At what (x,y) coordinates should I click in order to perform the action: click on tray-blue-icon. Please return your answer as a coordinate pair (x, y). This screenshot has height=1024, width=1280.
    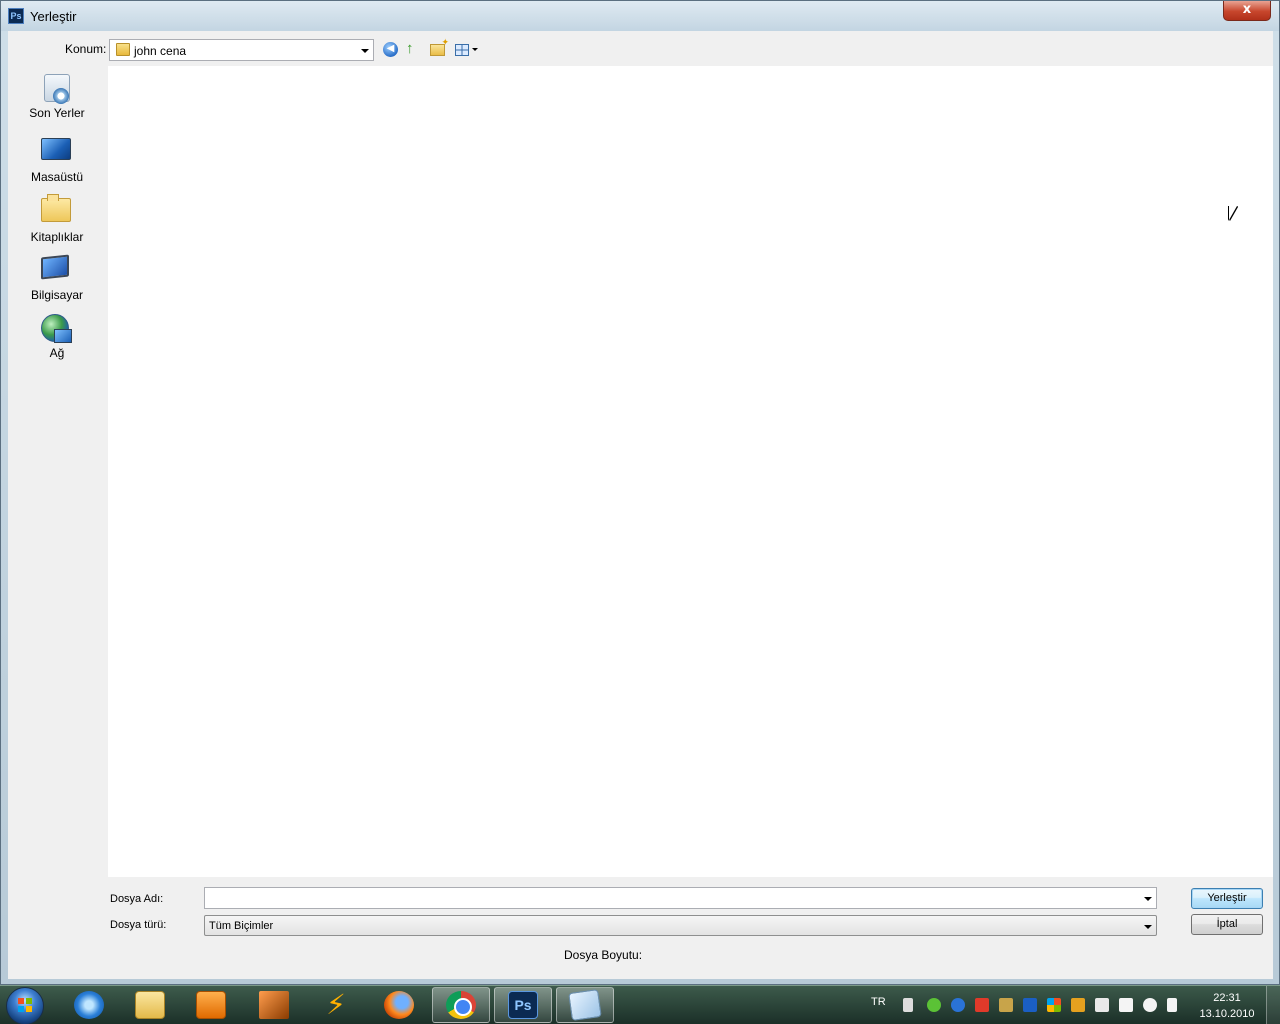
    Looking at the image, I should click on (1030, 1005).